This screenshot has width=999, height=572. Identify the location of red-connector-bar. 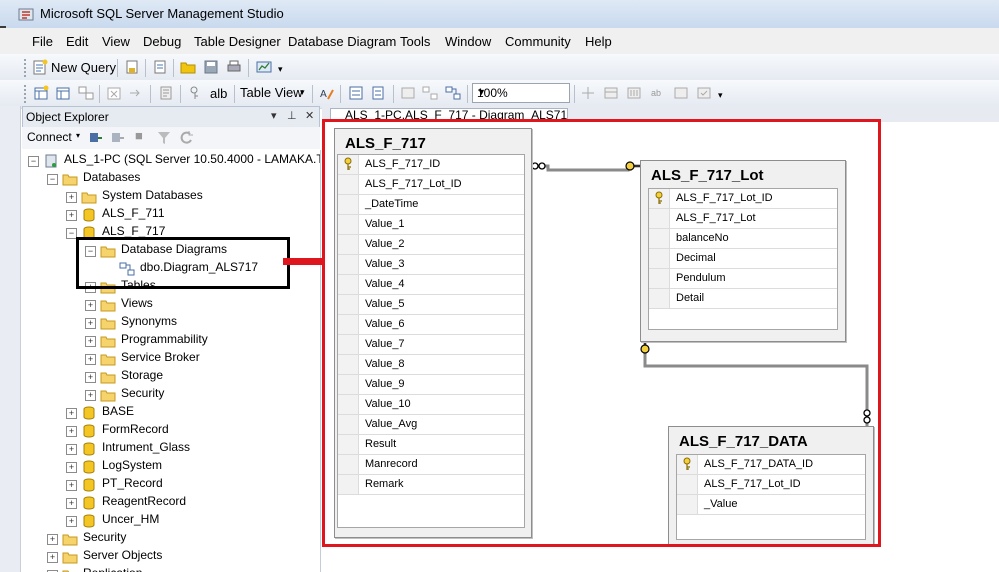
(303, 261).